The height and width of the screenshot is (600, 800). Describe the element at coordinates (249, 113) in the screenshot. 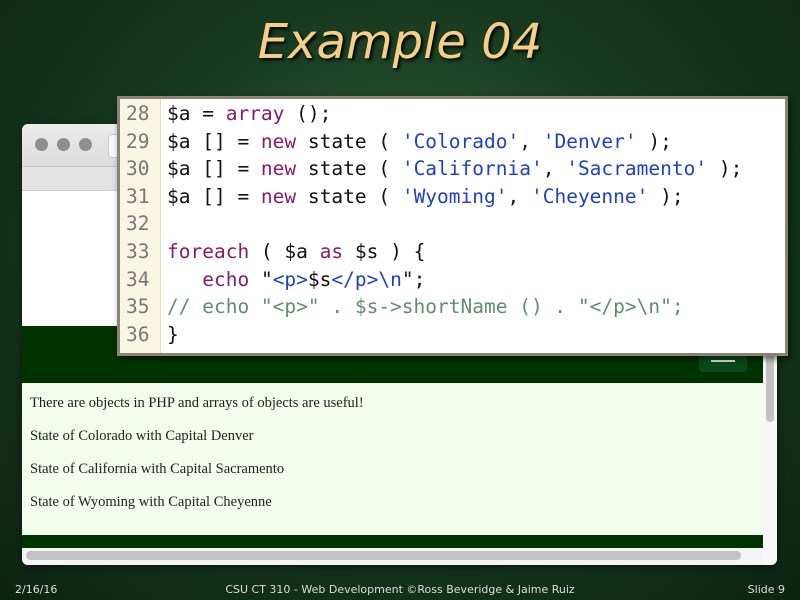

I see `code-line: $a = array ();` at that location.